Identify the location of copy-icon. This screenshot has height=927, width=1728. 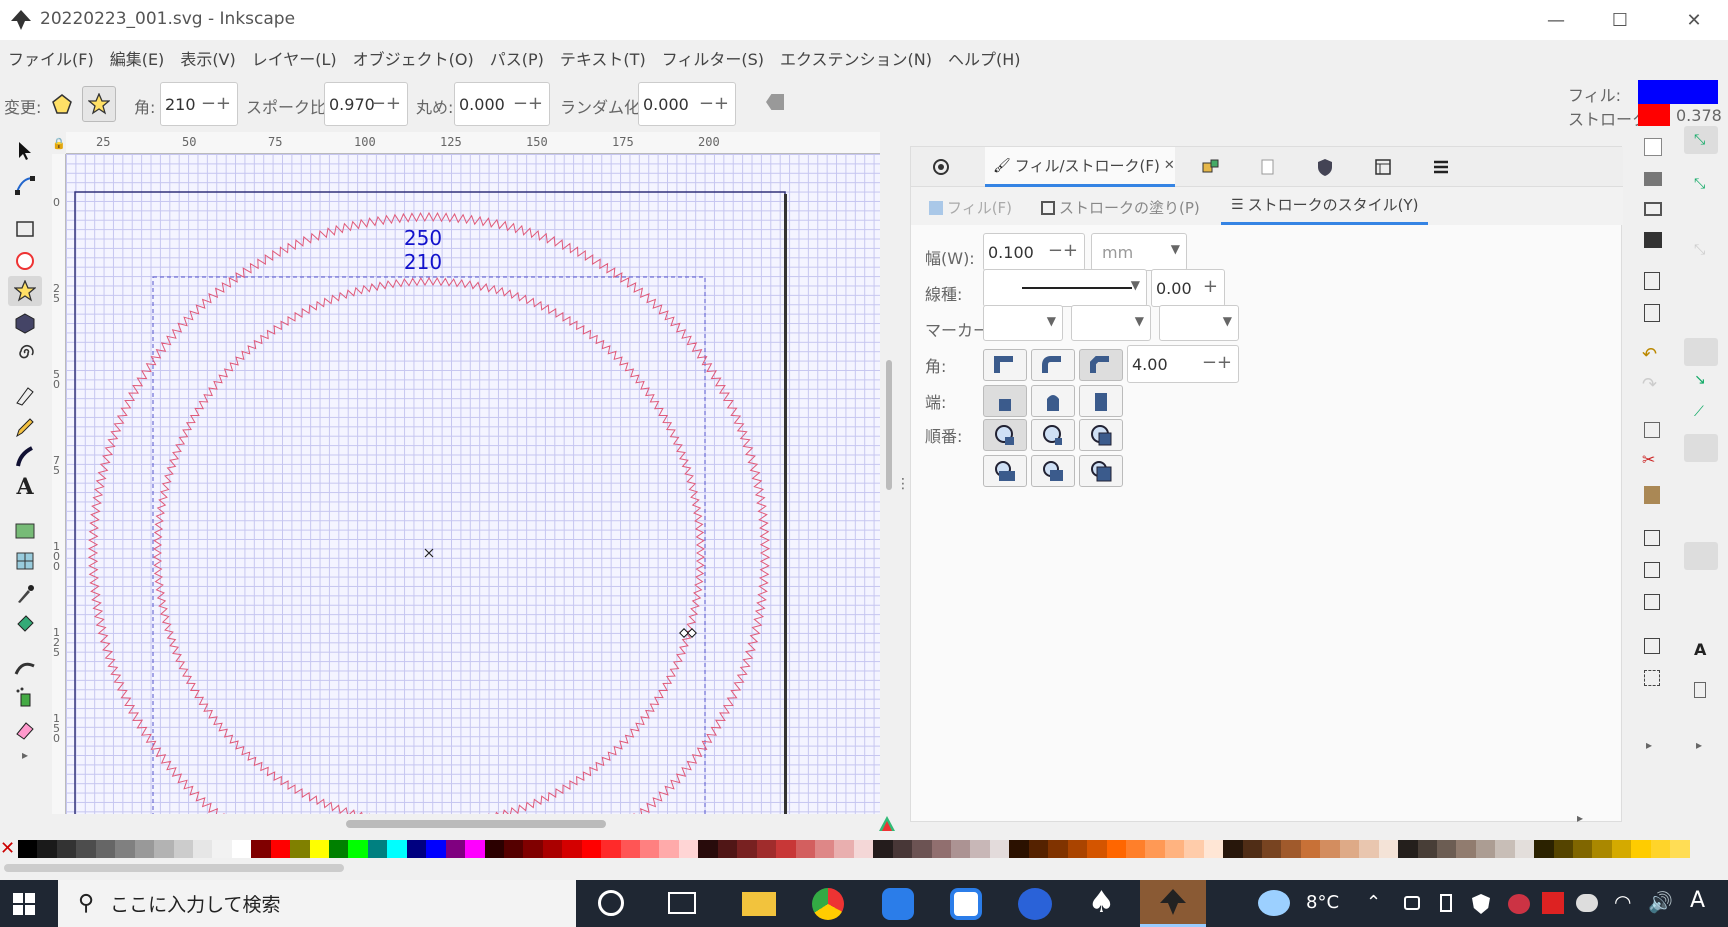
(1652, 430).